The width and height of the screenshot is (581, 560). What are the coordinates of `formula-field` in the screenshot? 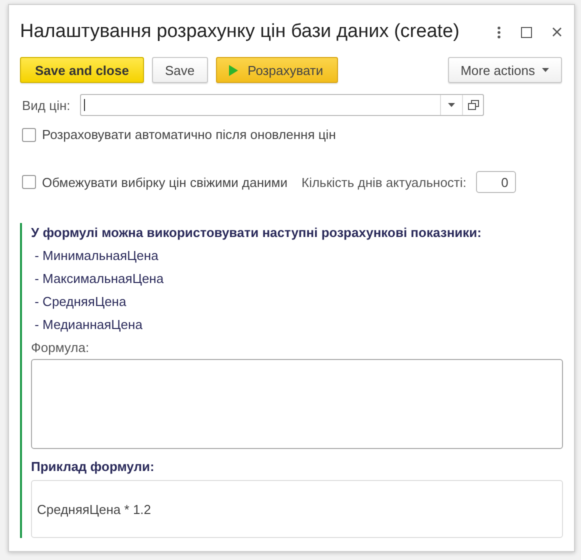 It's located at (297, 404).